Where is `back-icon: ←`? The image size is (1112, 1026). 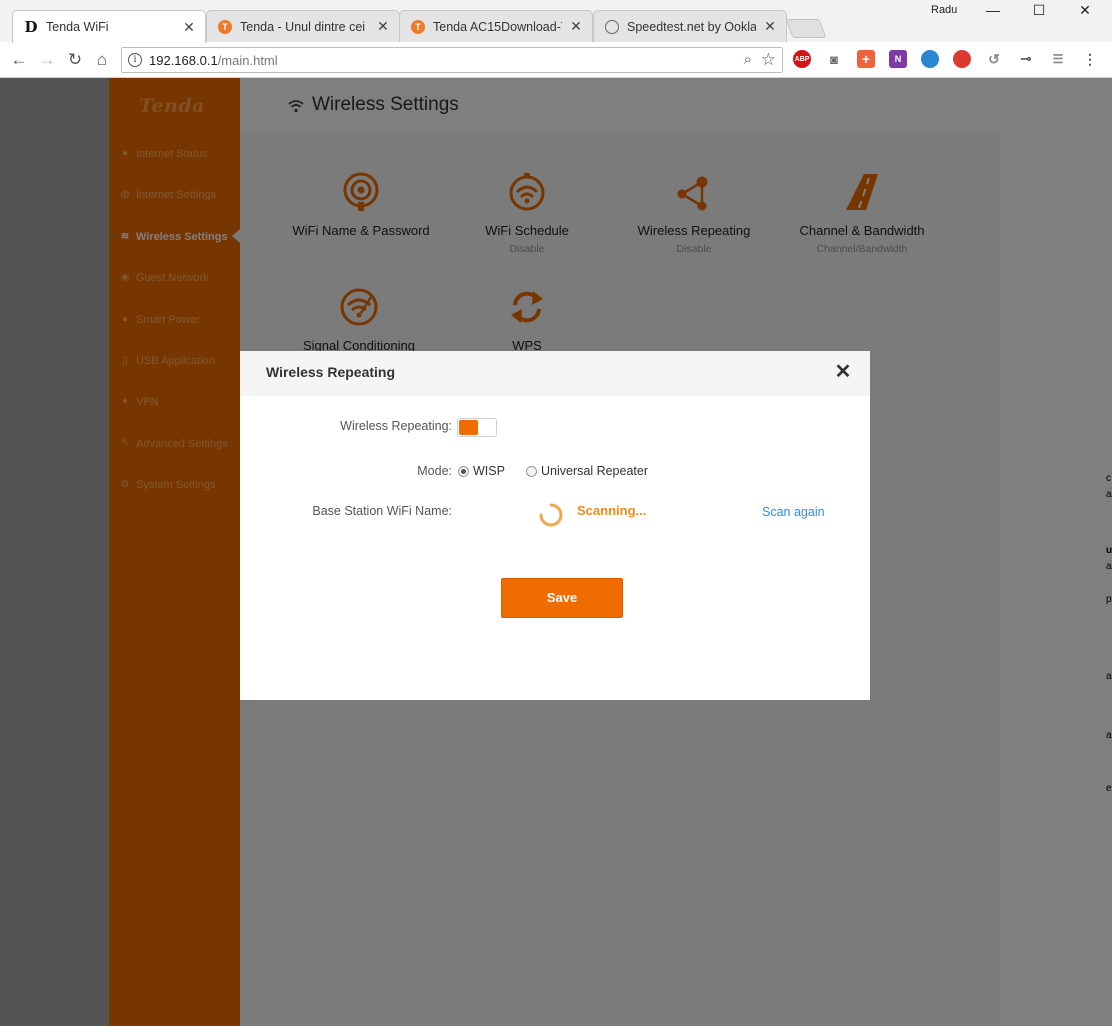
back-icon: ← is located at coordinates (19, 60).